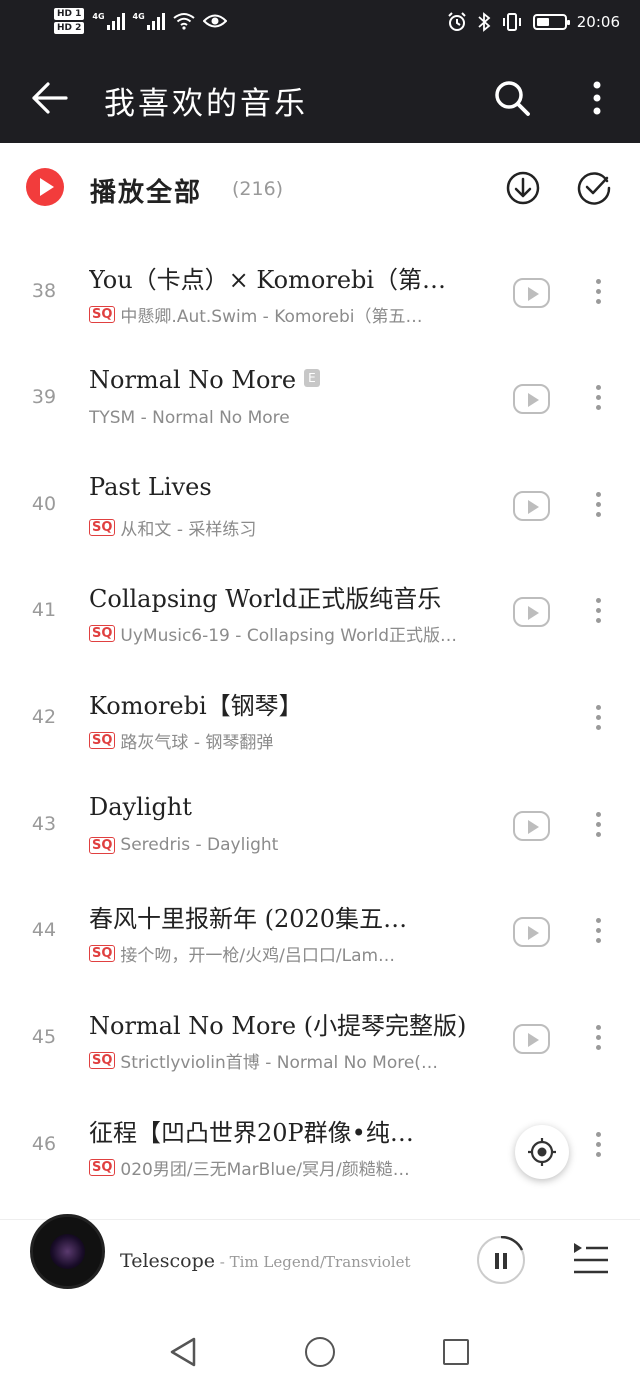 The width and height of the screenshot is (640, 1387). I want to click on song-title: Past Lives, so click(286, 487).